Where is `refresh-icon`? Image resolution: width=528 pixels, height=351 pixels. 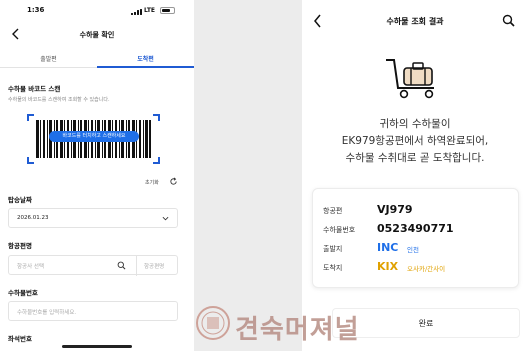 refresh-icon is located at coordinates (173, 181).